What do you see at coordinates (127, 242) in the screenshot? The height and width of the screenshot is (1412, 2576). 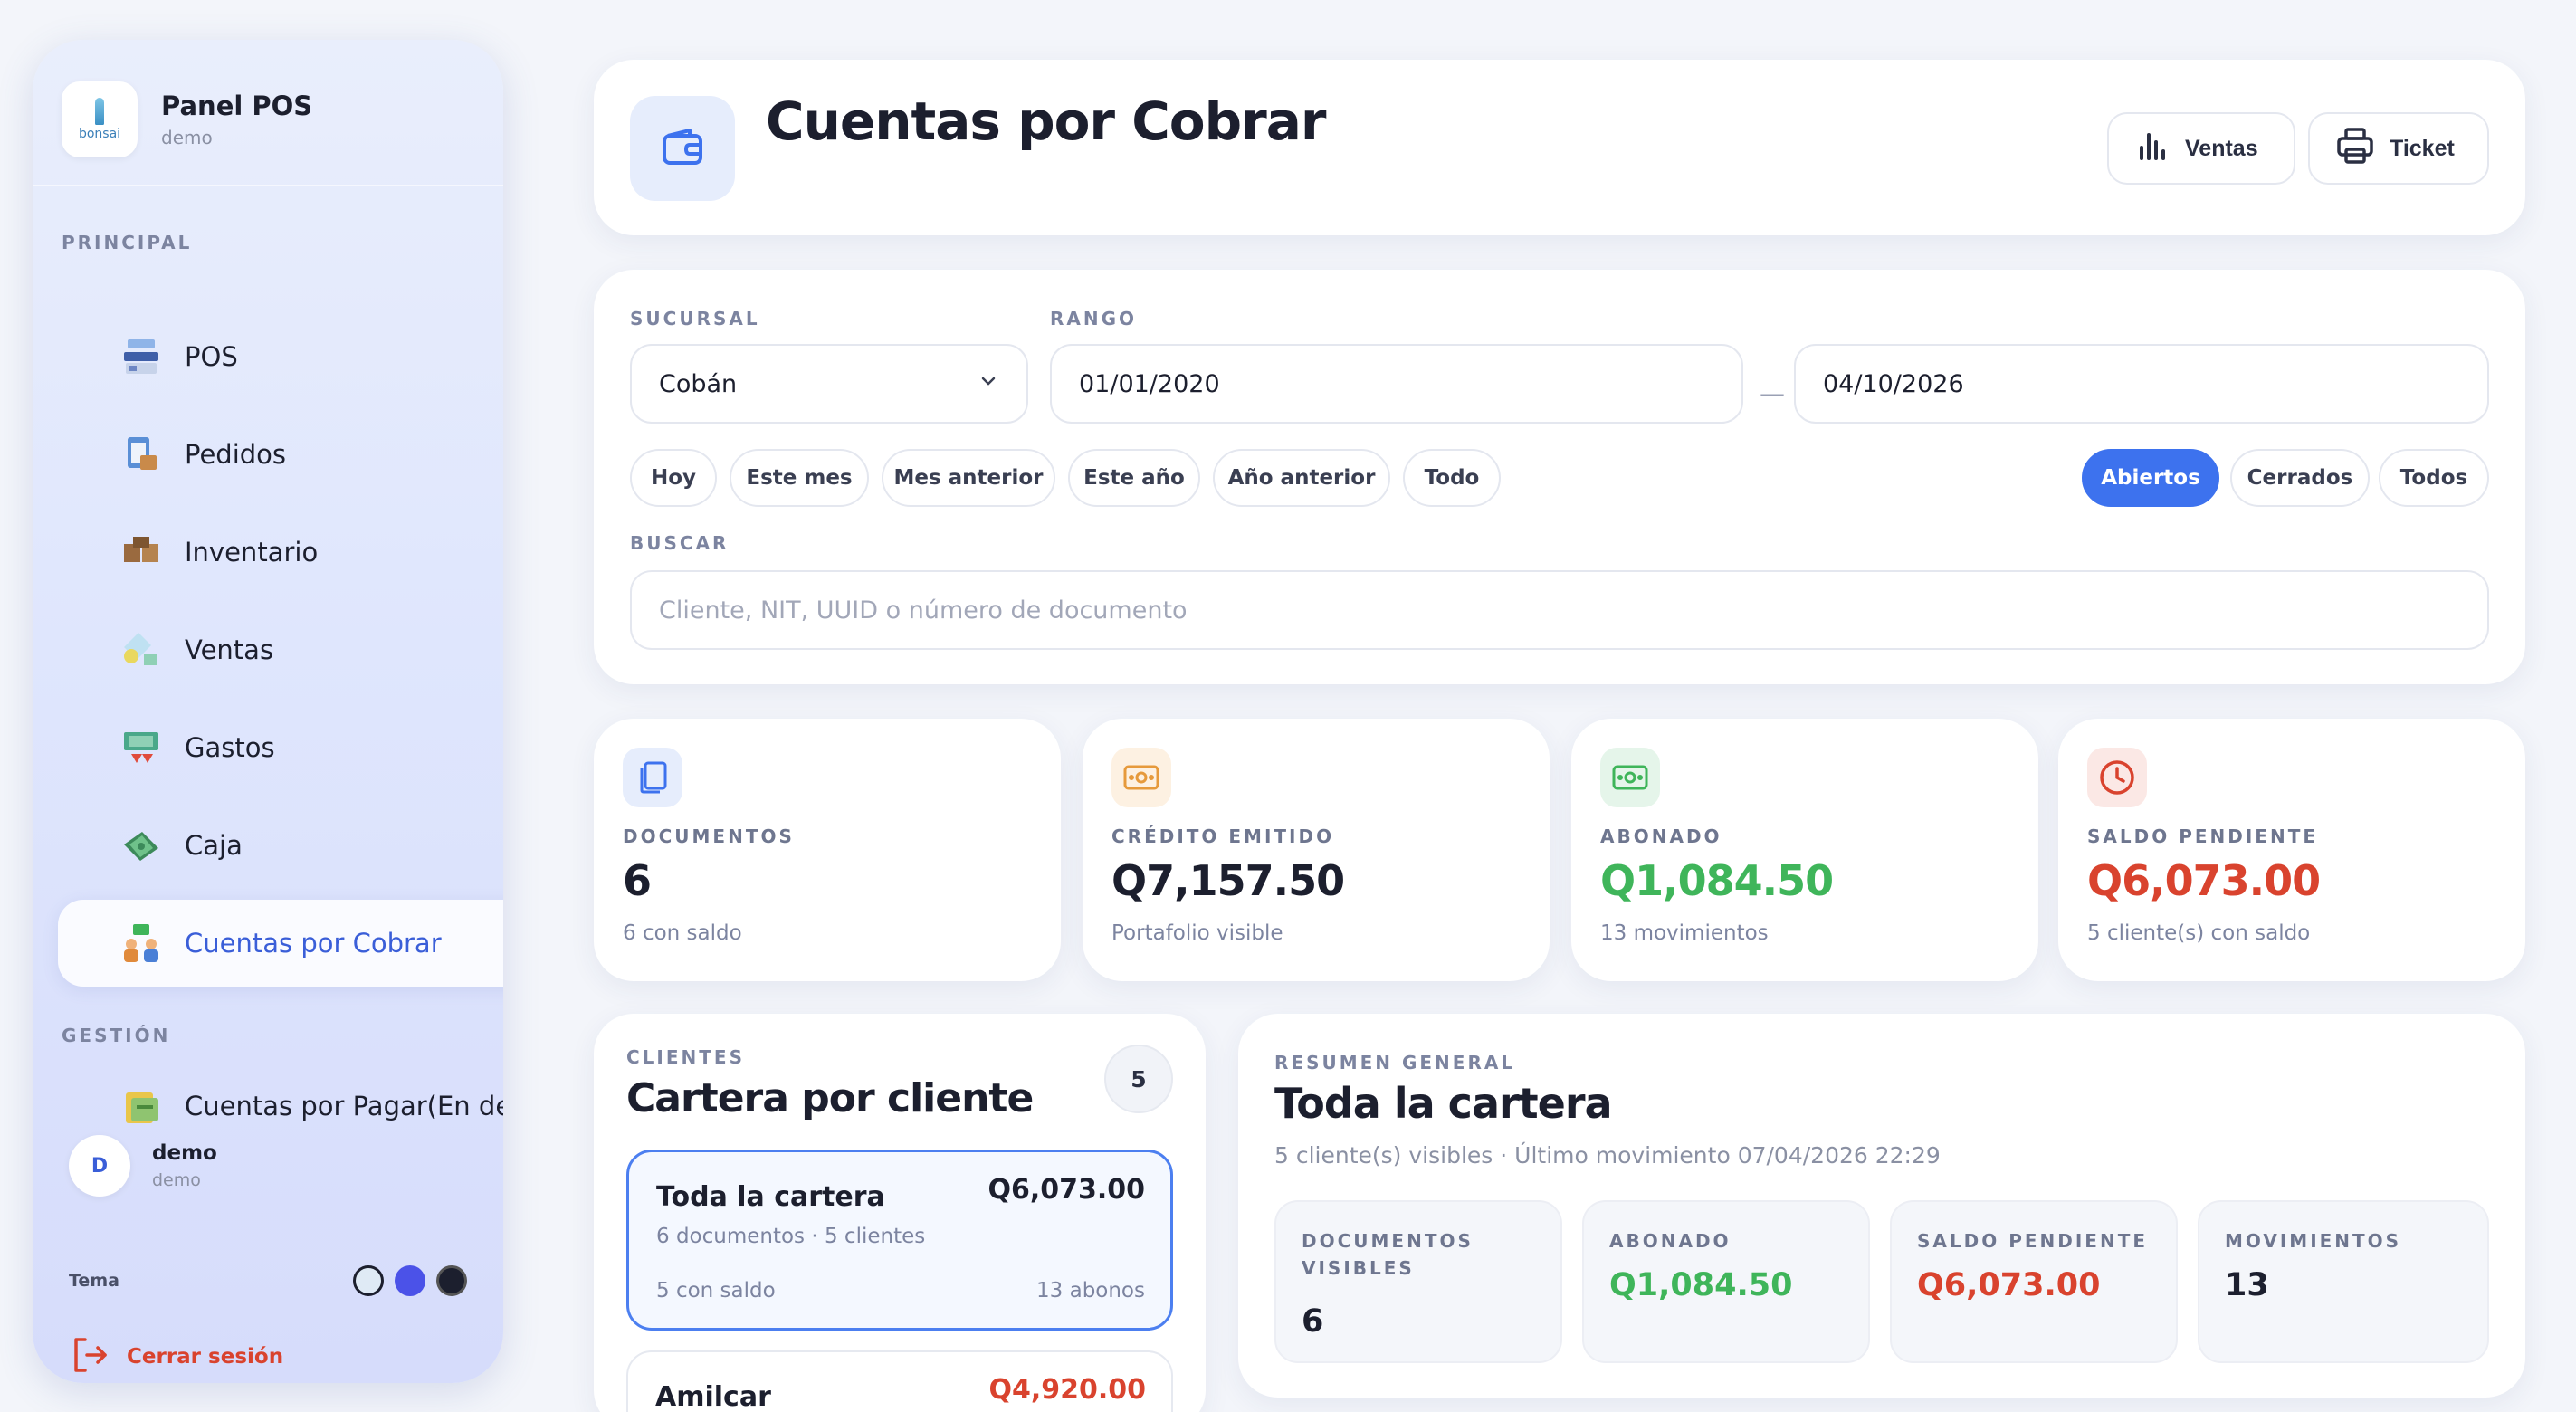 I see `section-label-principal: PRINCIPAL` at bounding box center [127, 242].